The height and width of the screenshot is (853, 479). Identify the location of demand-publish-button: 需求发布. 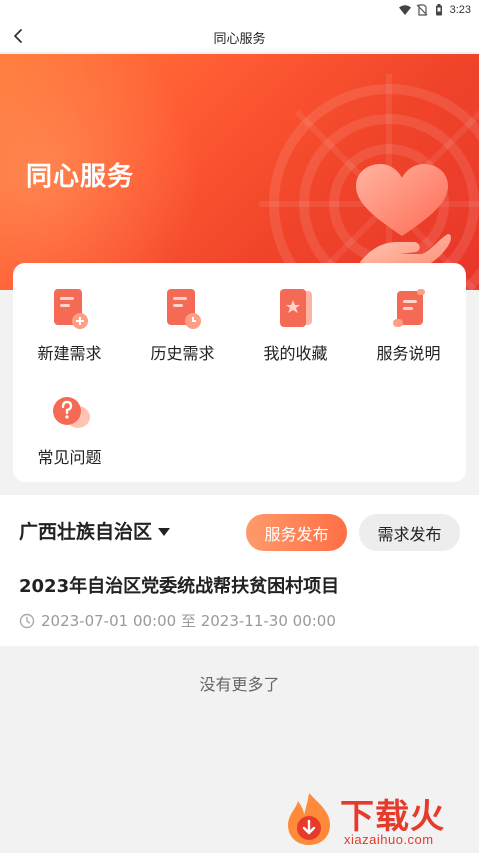
(409, 532).